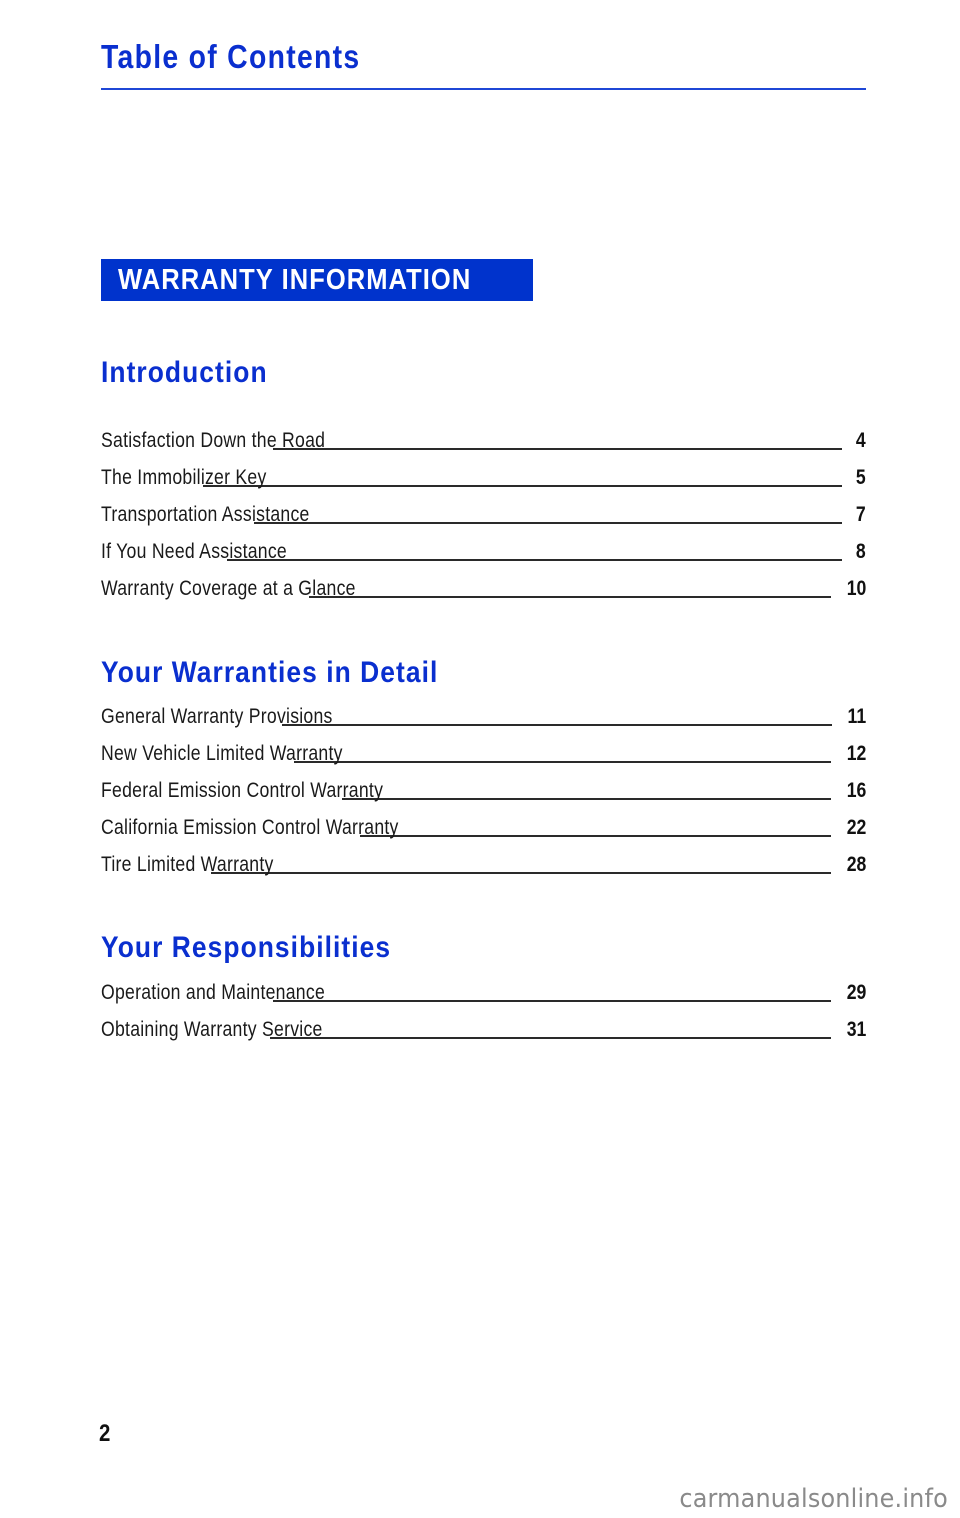 The width and height of the screenshot is (960, 1518). I want to click on toc-entry-page: 28, so click(856, 864).